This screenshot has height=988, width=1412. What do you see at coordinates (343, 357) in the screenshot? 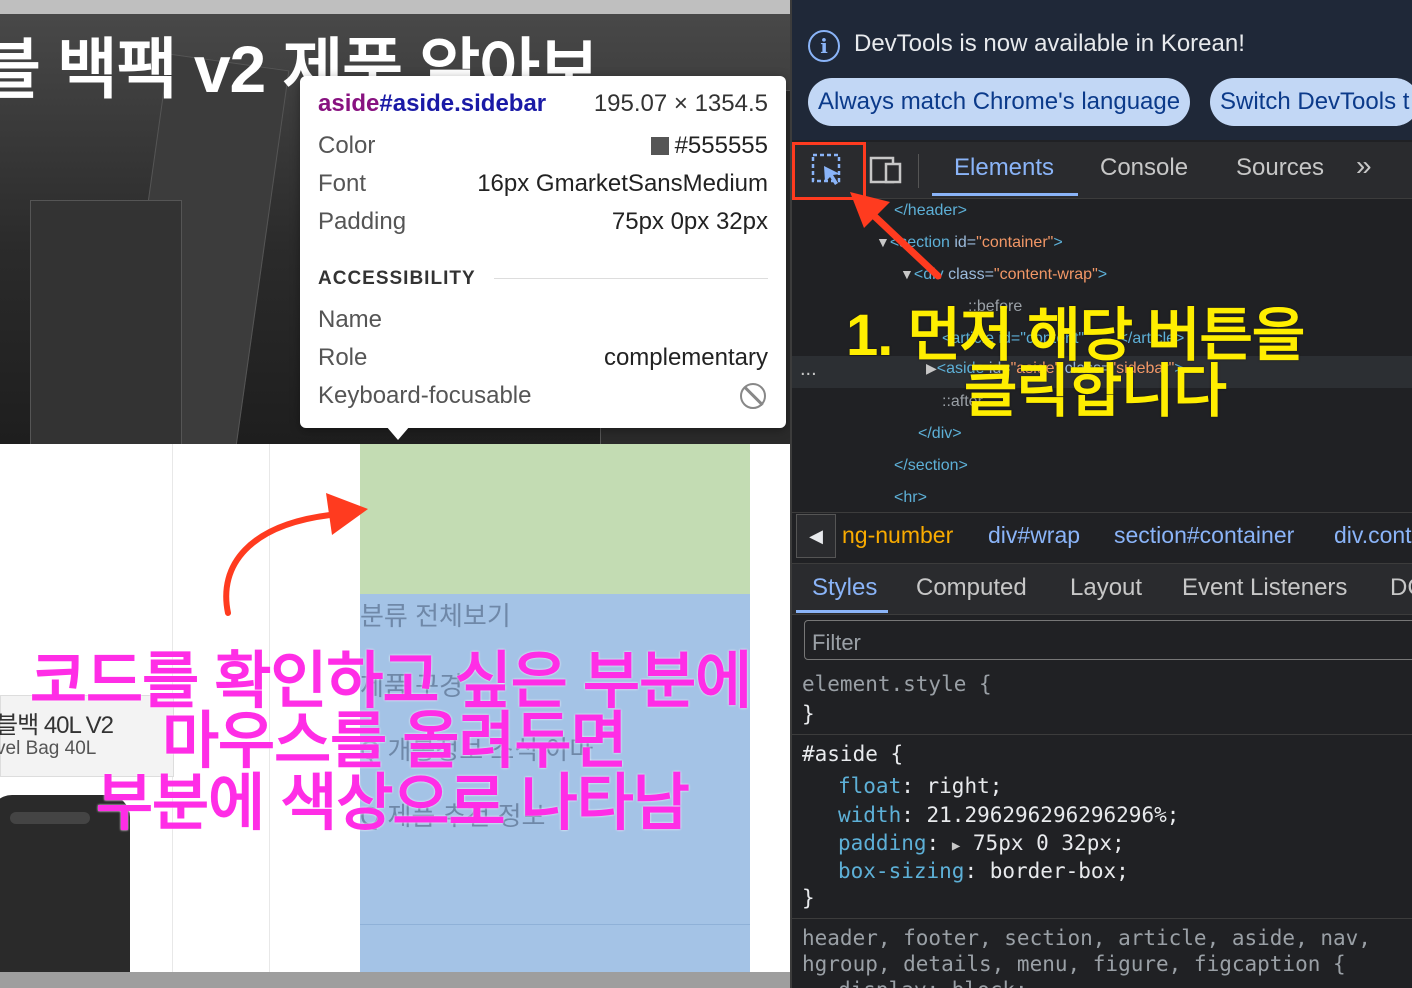
I see `tooltip-role-label: Role` at bounding box center [343, 357].